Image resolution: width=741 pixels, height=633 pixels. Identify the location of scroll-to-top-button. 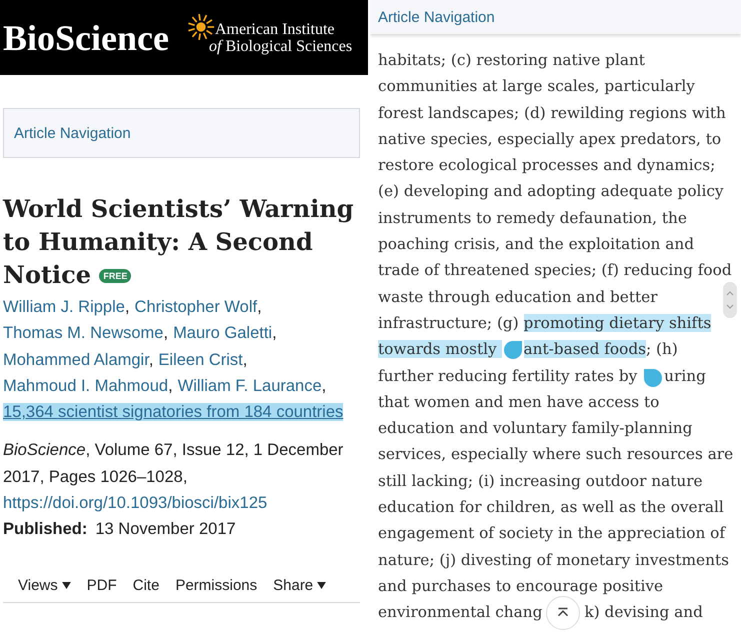
(563, 613).